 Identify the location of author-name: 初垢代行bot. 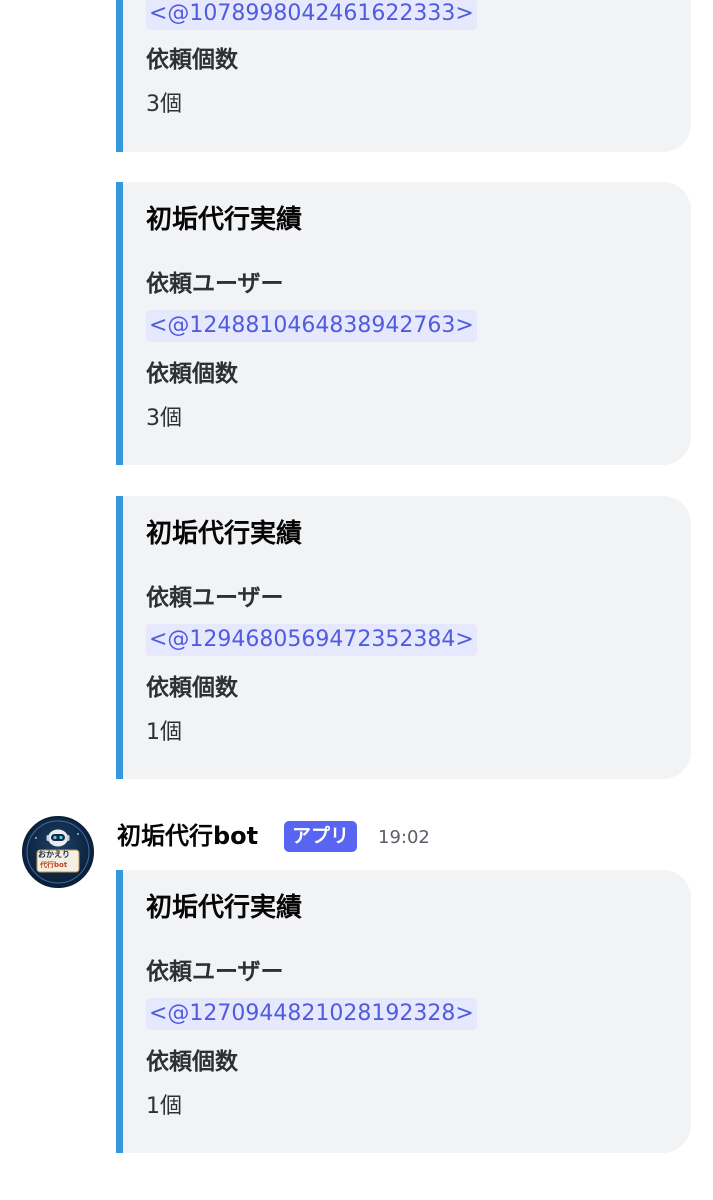
(187, 836).